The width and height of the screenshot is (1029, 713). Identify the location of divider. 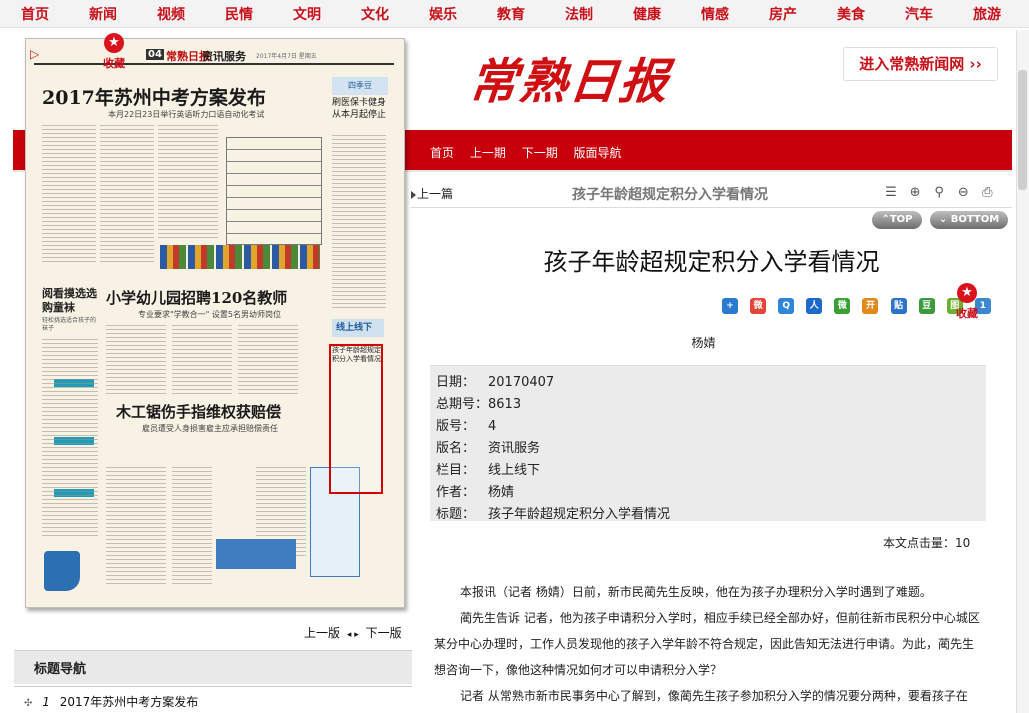
(213, 686).